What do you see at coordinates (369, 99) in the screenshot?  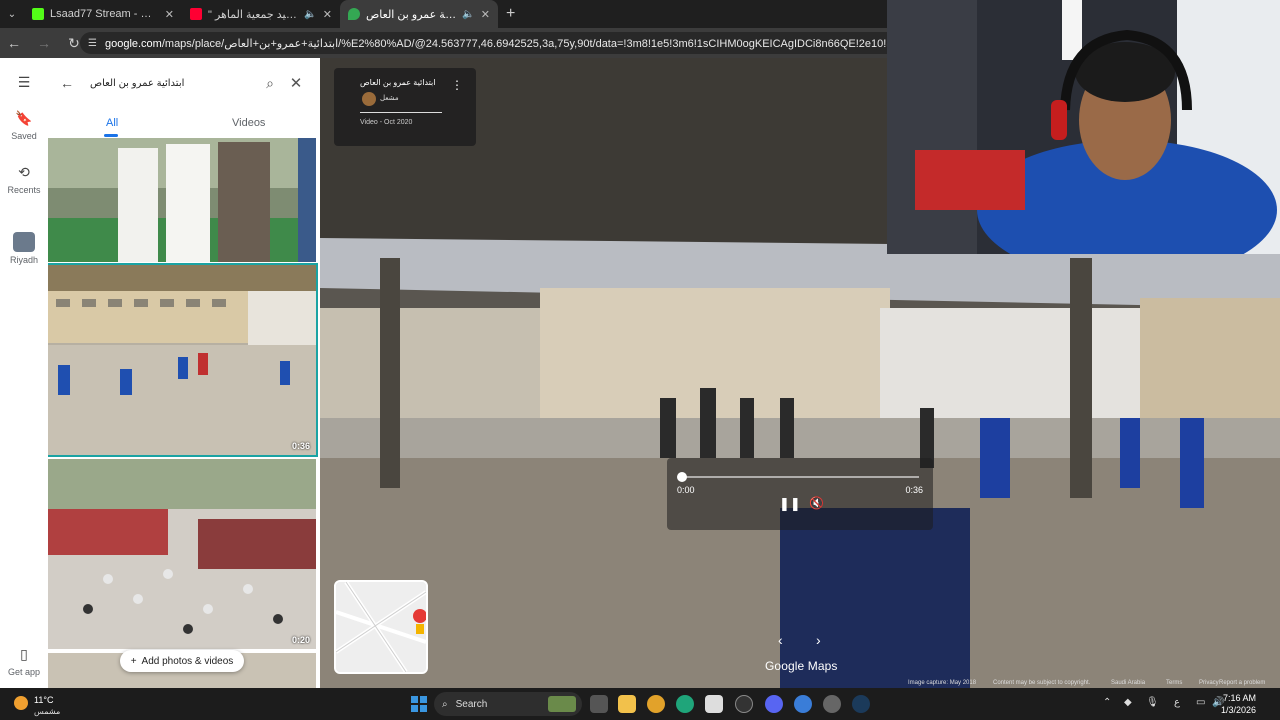 I see `uploader-avatar` at bounding box center [369, 99].